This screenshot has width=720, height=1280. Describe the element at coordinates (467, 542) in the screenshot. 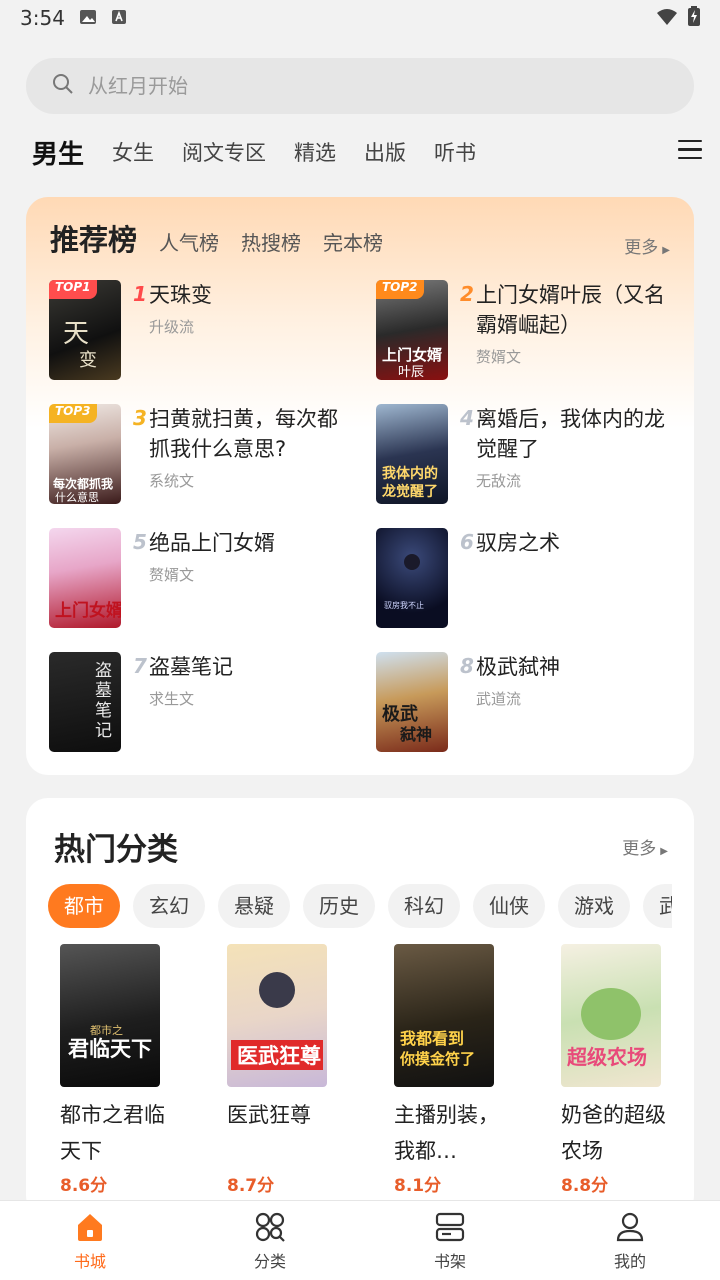

I see `rank-number: 6` at that location.